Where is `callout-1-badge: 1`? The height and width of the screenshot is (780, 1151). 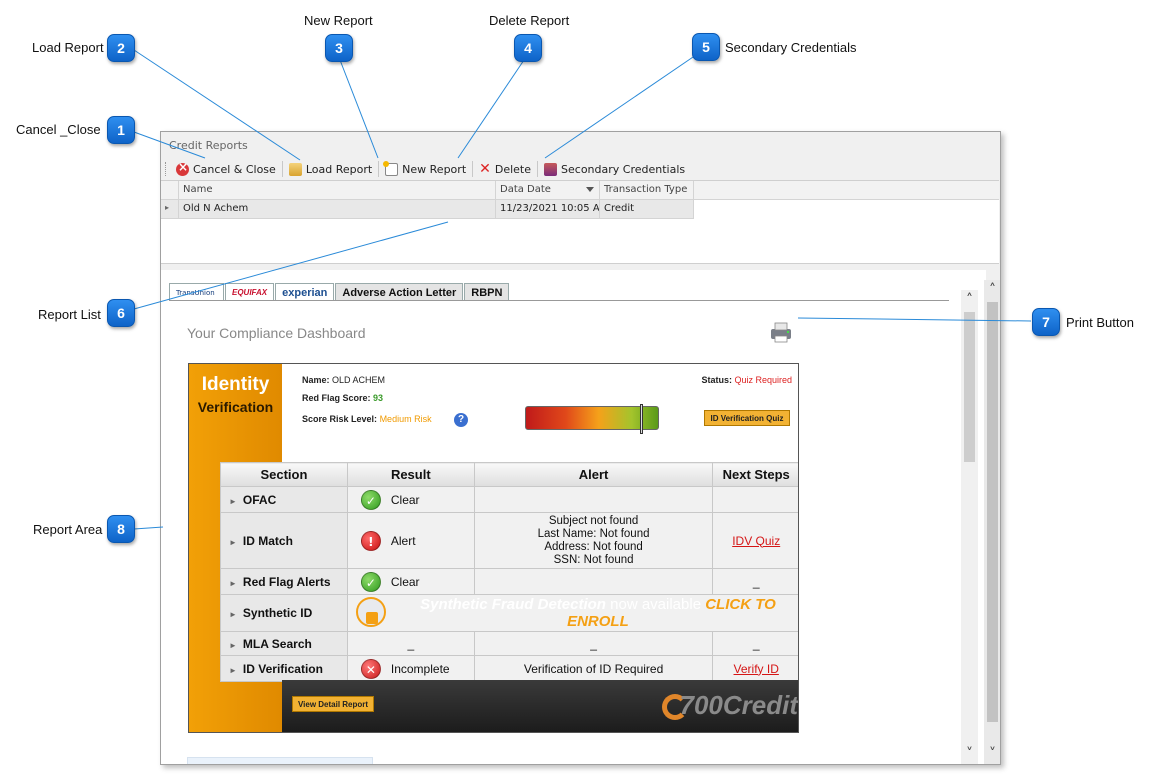 callout-1-badge: 1 is located at coordinates (121, 130).